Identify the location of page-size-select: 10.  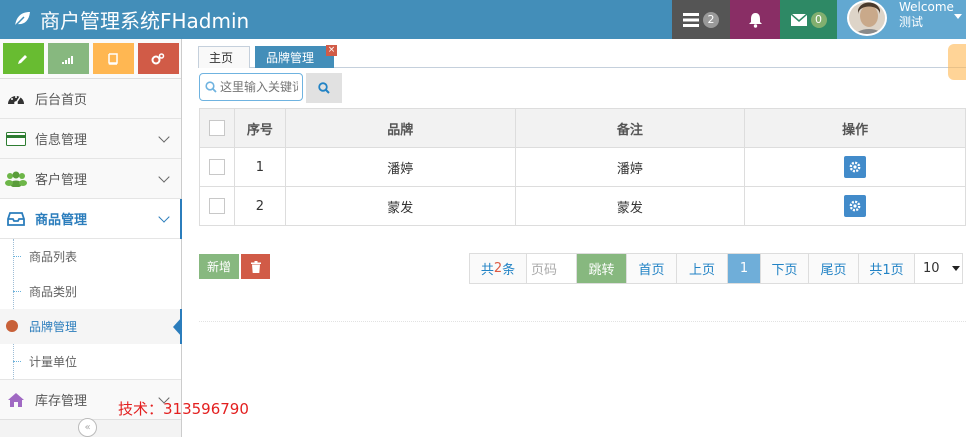
(938, 268).